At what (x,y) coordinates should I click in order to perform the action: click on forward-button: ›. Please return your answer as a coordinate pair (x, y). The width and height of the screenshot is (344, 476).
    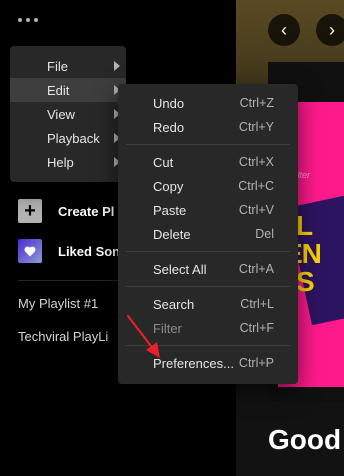
    Looking at the image, I should click on (330, 30).